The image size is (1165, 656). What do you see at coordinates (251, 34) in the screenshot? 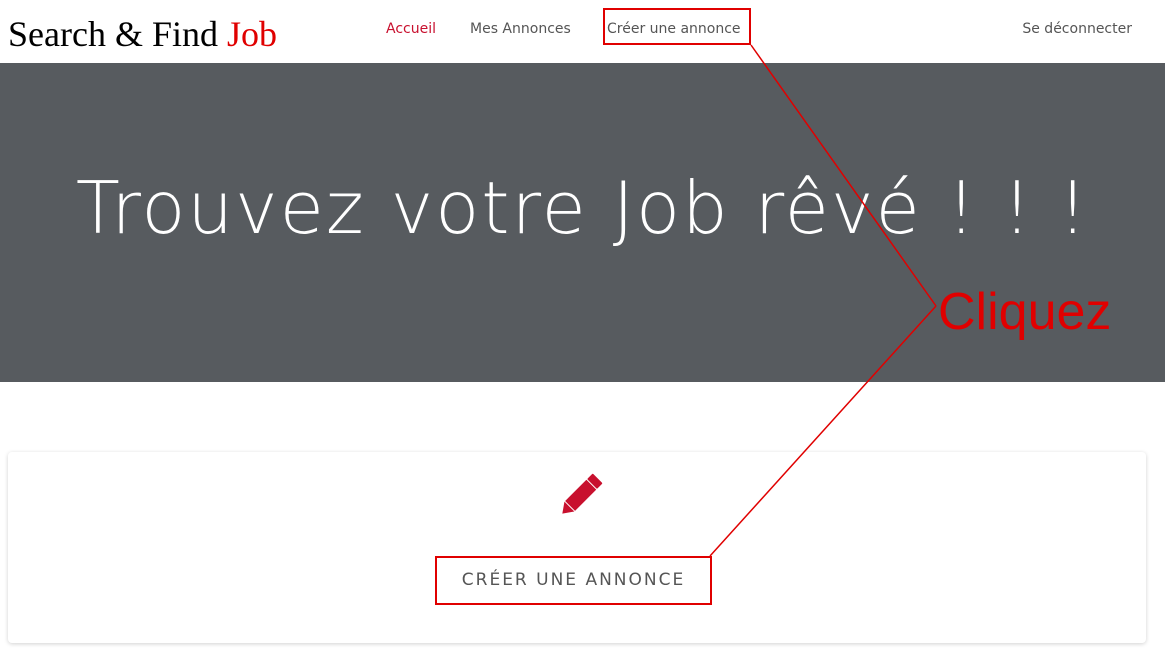
I see `brand-accent-text: Job` at bounding box center [251, 34].